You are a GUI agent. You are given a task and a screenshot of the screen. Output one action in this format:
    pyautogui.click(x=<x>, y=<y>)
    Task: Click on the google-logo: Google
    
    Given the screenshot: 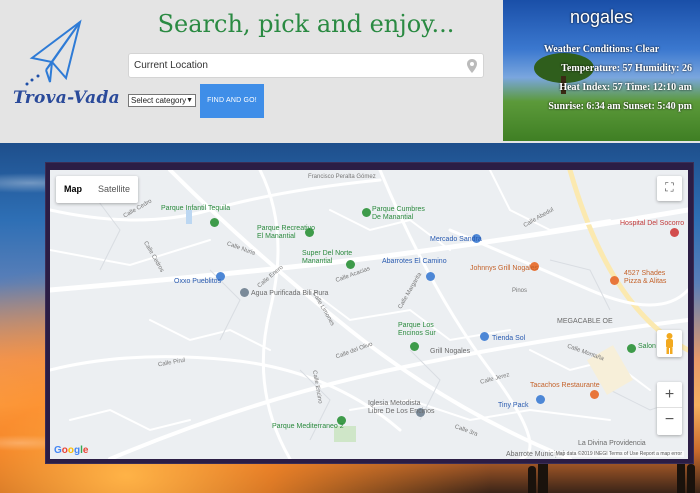 What is the action you would take?
    pyautogui.click(x=71, y=450)
    